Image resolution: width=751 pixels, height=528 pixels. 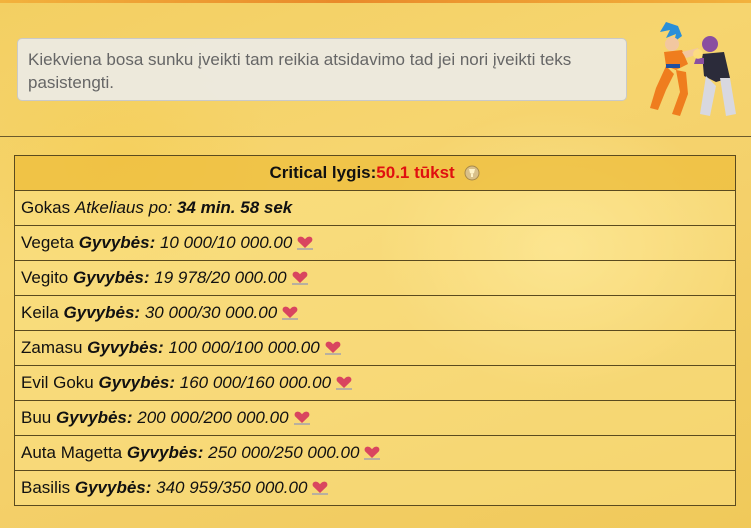 What do you see at coordinates (72, 452) in the screenshot?
I see `boss-name: Auta Magetta` at bounding box center [72, 452].